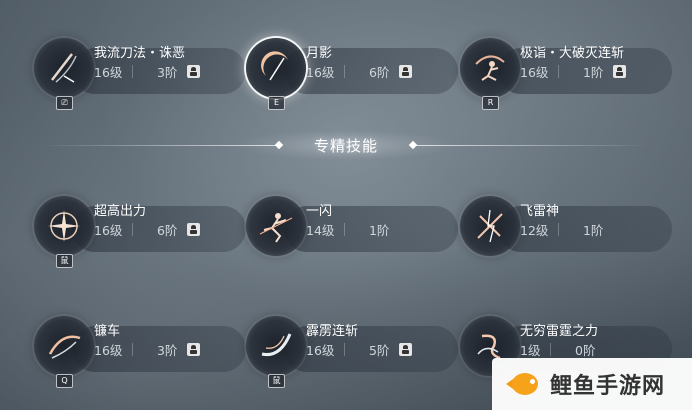 This screenshot has width=692, height=410. I want to click on skill-card-1: 我流刀法・诛恶 16级 3阶 ⎚, so click(140, 72).